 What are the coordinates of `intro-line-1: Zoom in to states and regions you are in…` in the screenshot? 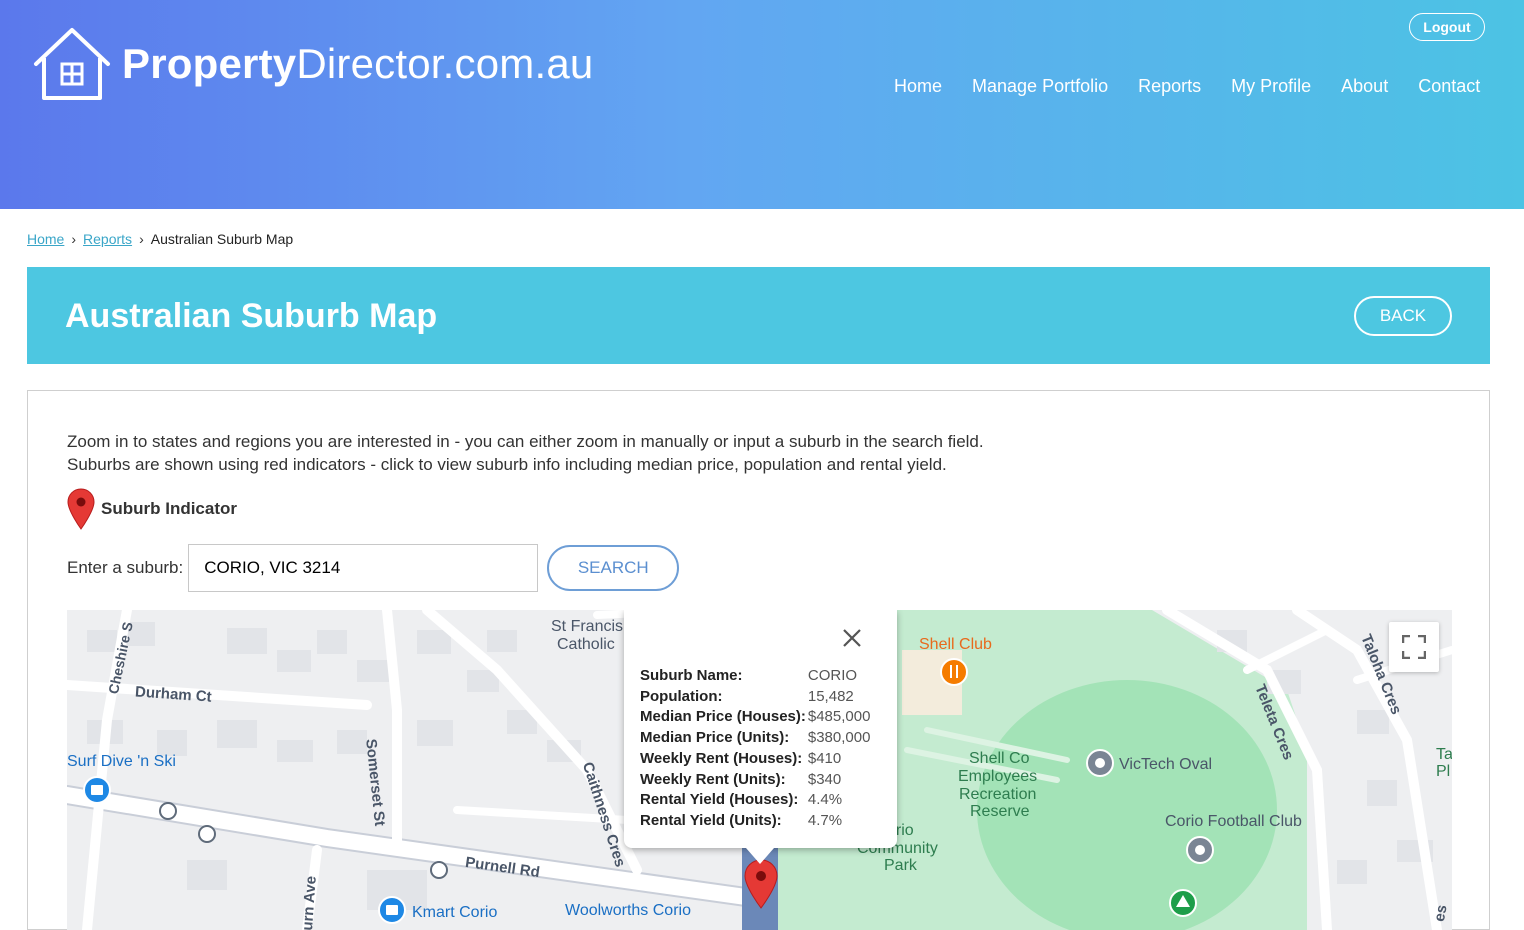 It's located at (525, 441).